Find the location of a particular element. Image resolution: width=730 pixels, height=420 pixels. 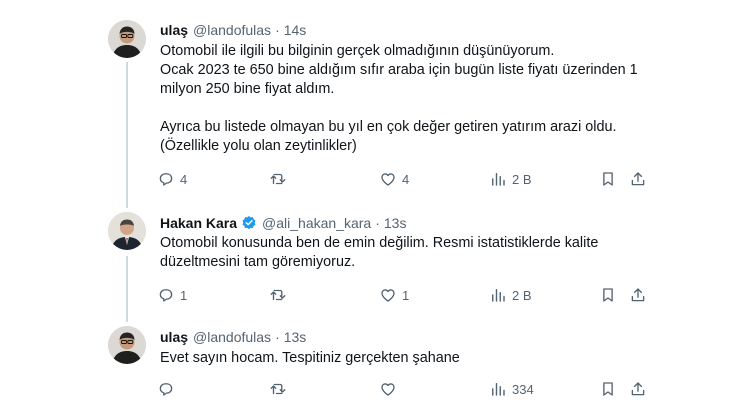

tweet-time: 14s is located at coordinates (295, 30).